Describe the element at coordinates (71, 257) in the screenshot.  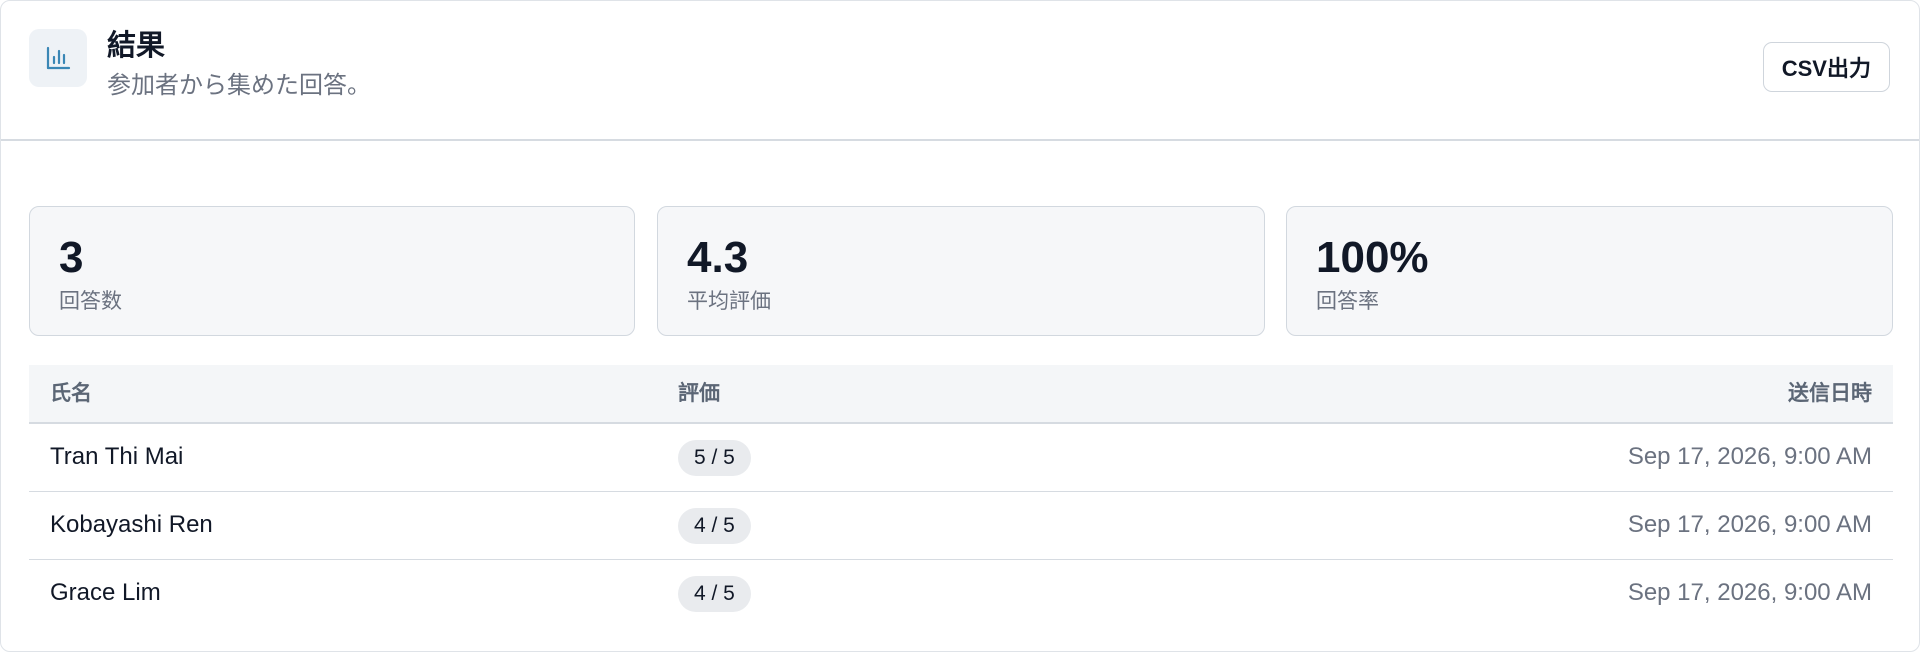
I see `stat-value: 3` at that location.